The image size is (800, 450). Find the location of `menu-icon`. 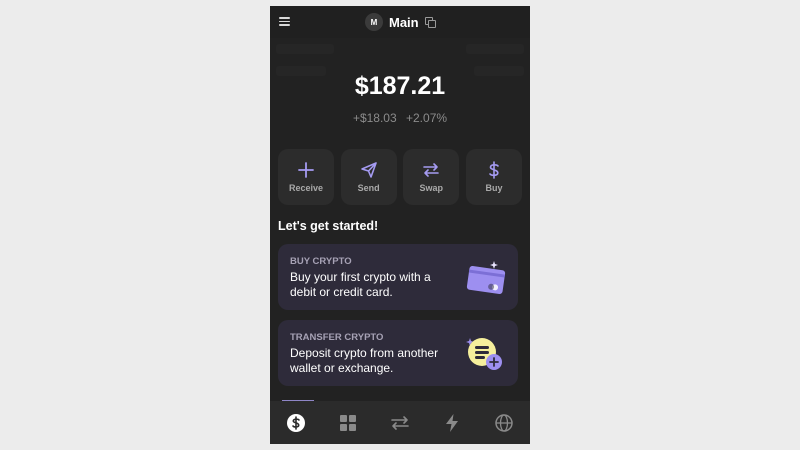

menu-icon is located at coordinates (284, 21).